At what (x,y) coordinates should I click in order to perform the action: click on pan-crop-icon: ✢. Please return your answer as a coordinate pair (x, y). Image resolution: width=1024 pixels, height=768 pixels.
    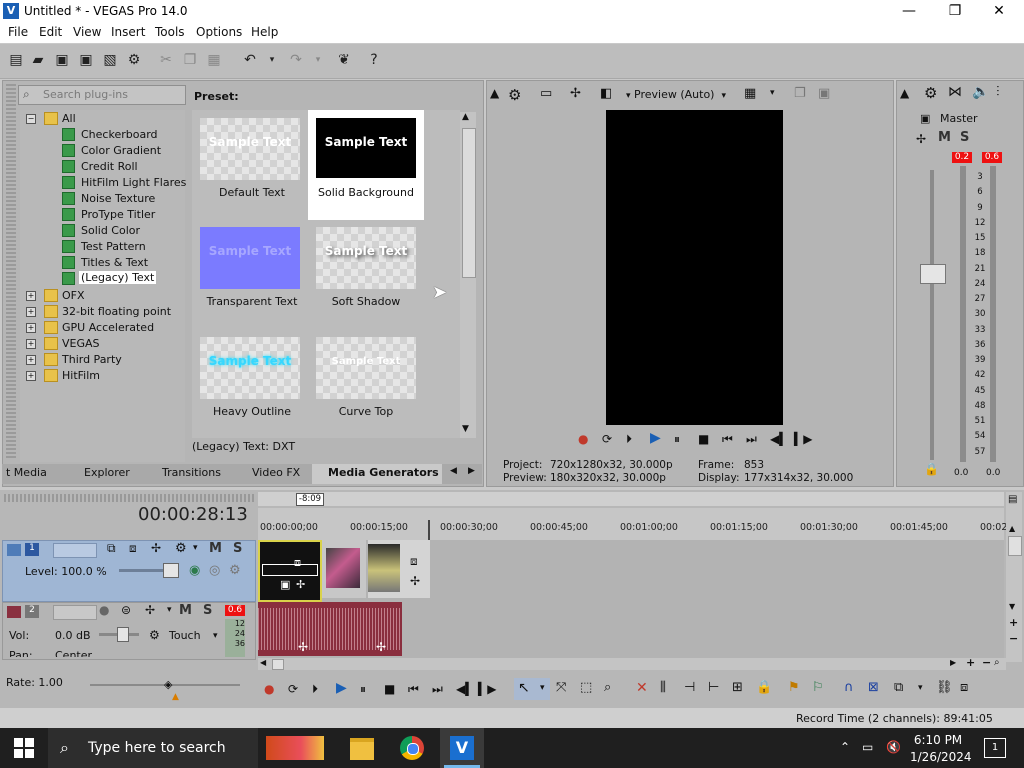
    Looking at the image, I should click on (300, 584).